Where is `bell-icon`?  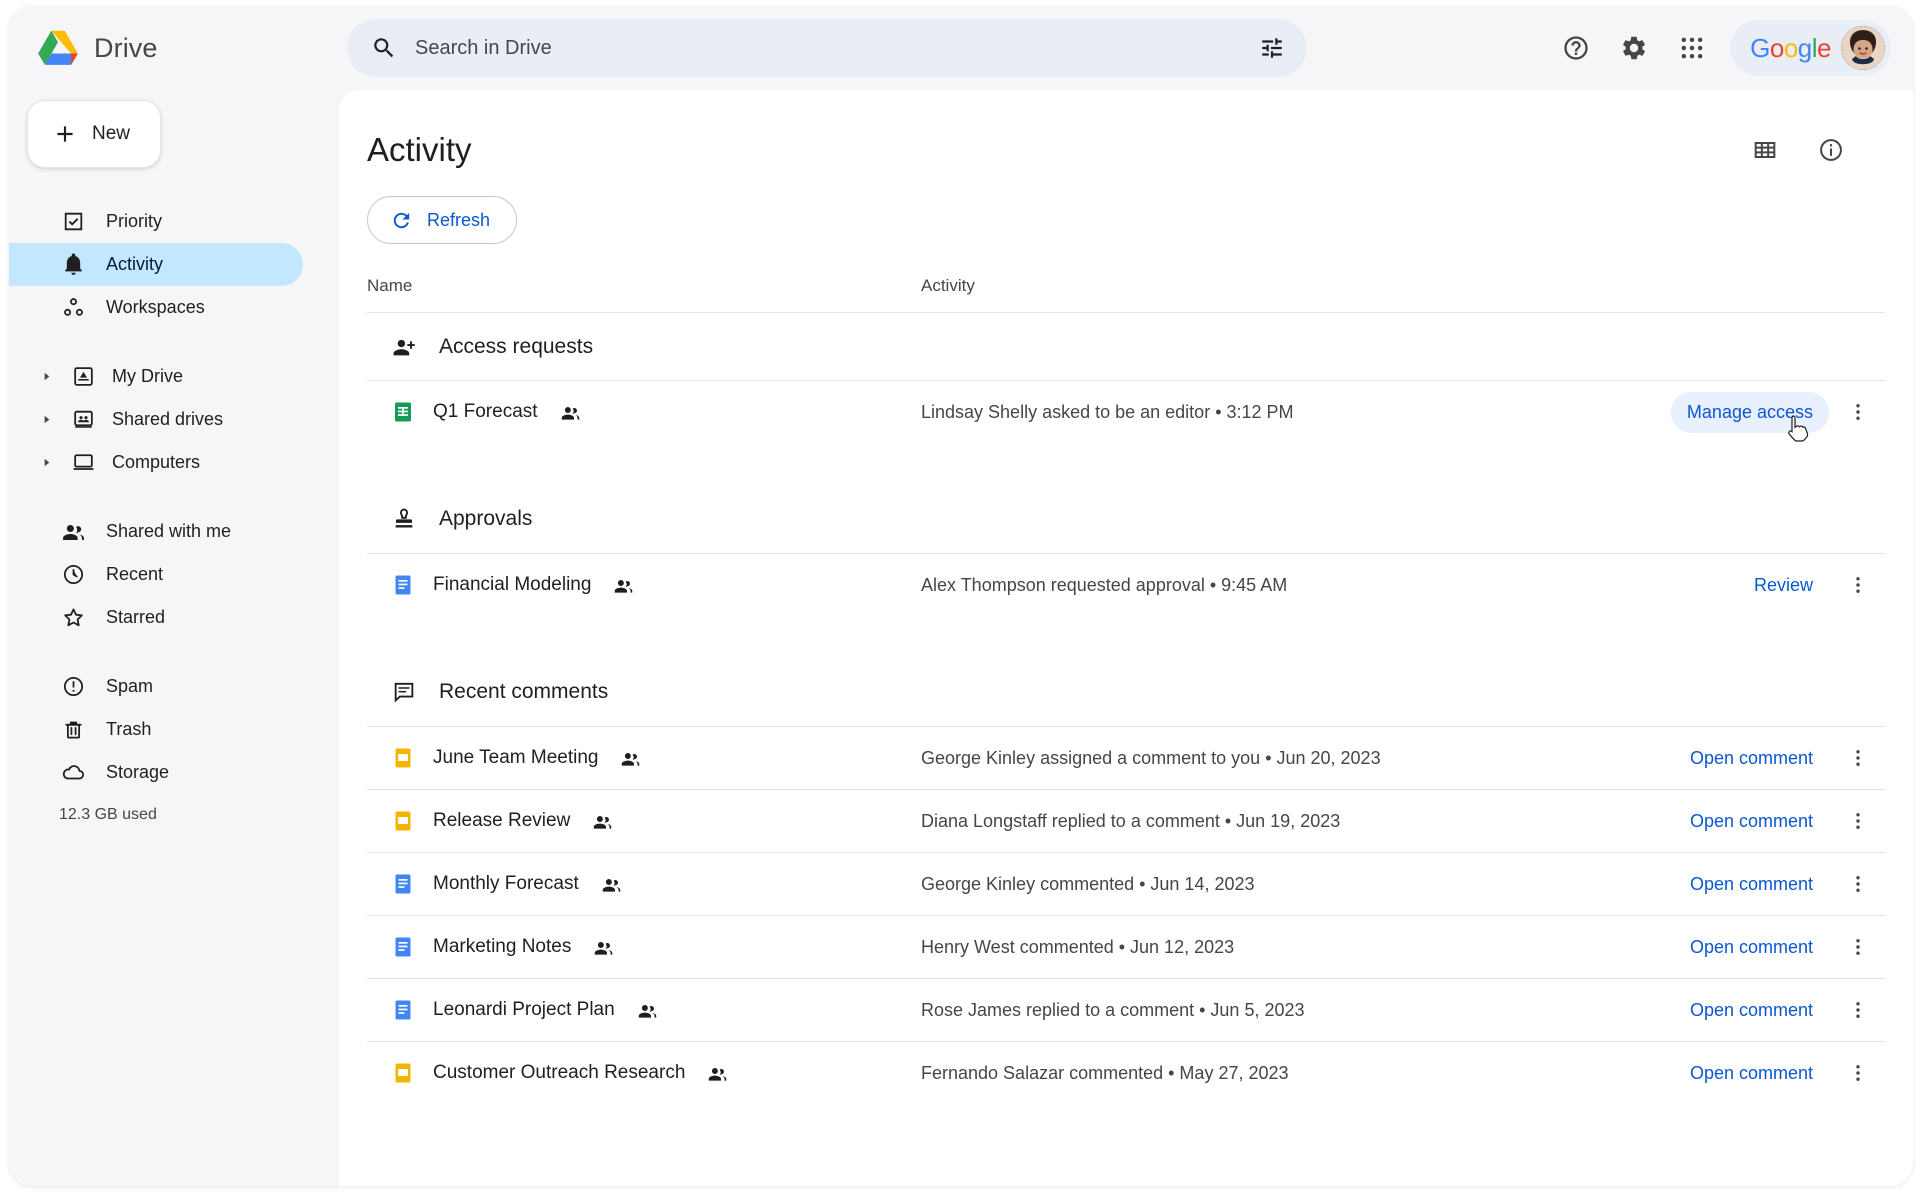
bell-icon is located at coordinates (73, 264).